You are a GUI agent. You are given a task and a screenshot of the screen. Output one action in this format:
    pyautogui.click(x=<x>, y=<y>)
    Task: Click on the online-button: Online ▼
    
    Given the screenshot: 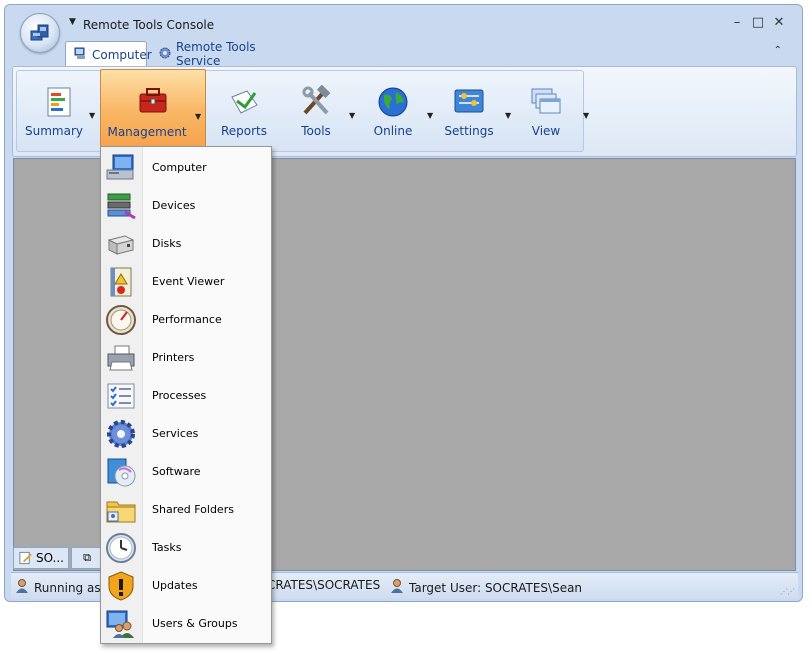 What is the action you would take?
    pyautogui.click(x=397, y=111)
    